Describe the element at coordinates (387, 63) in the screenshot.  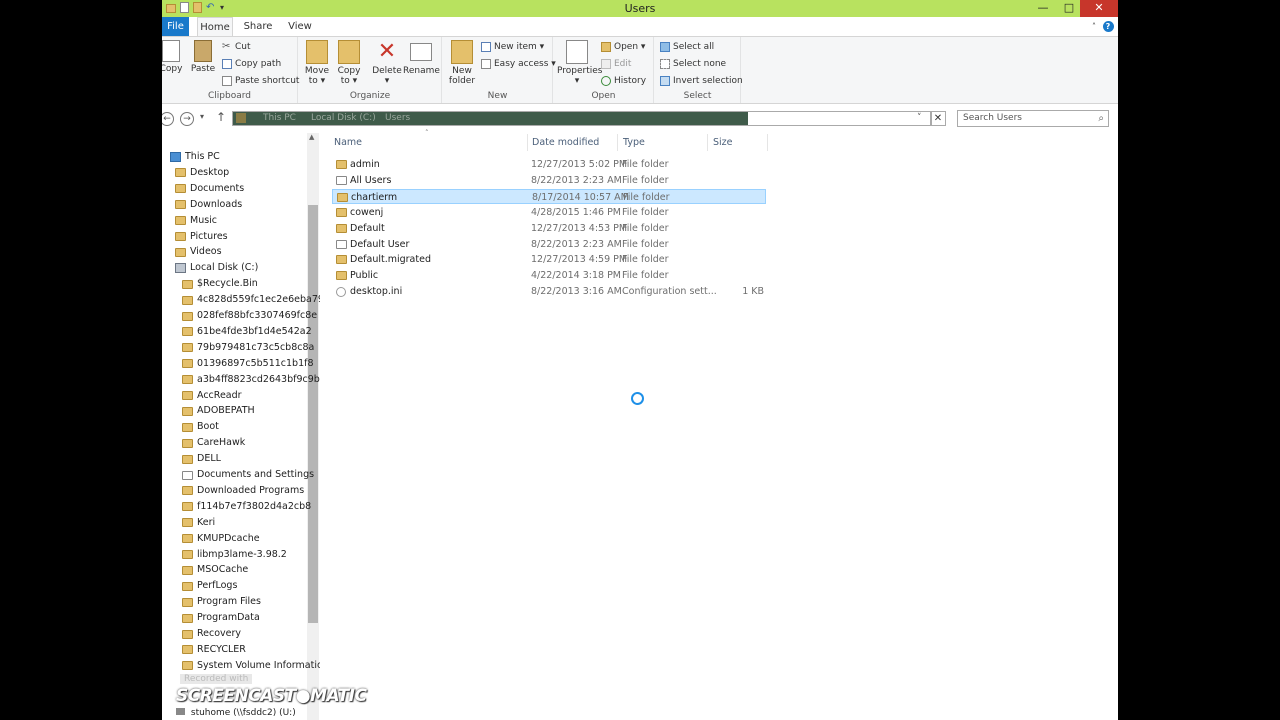
I see `delete-button: ✕ Delete ▾` at that location.